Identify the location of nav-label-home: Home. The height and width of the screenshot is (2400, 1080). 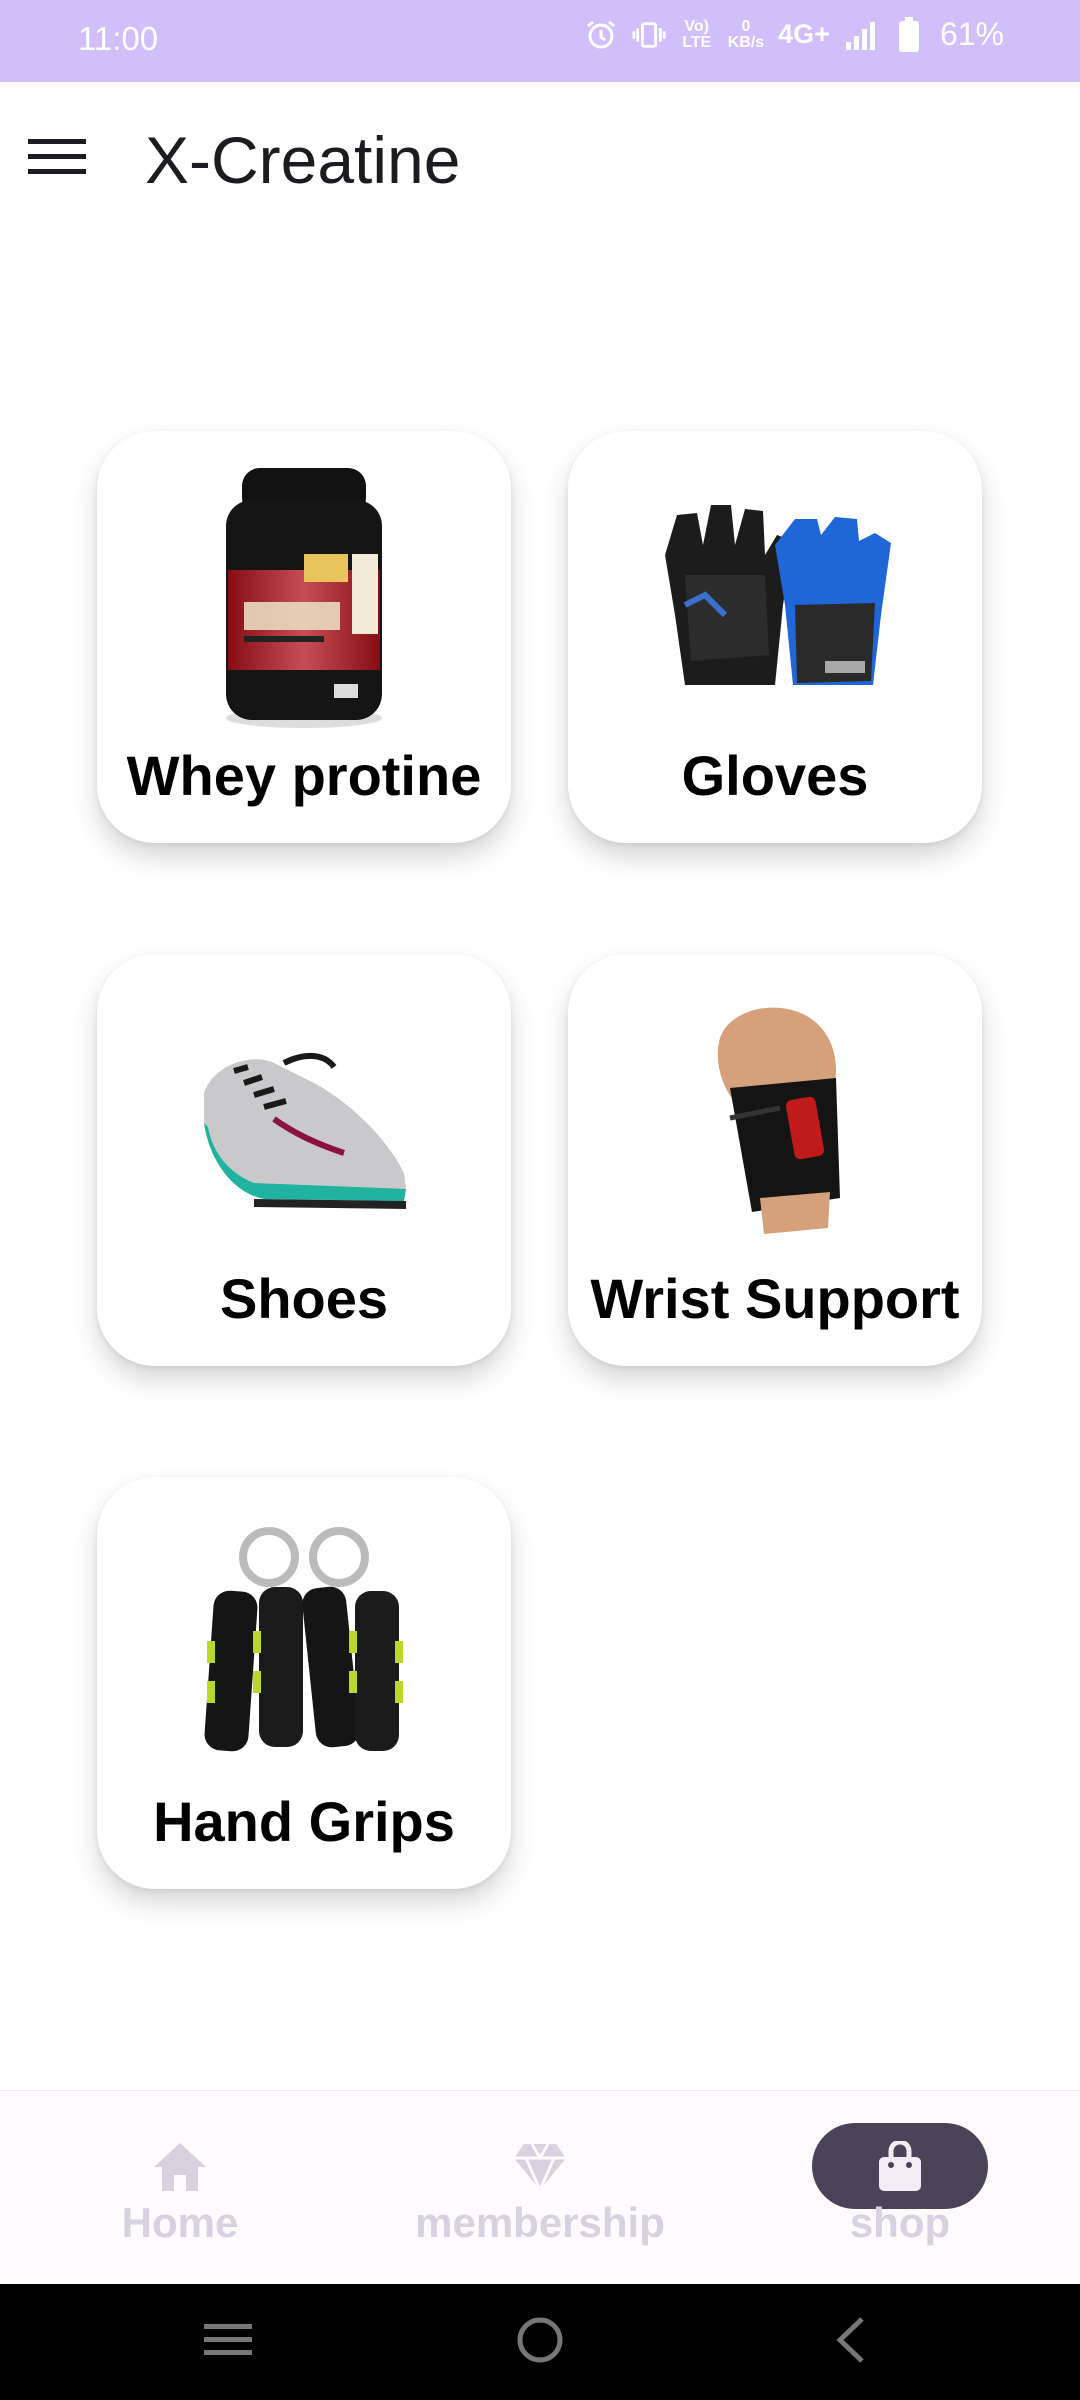
(180, 2222).